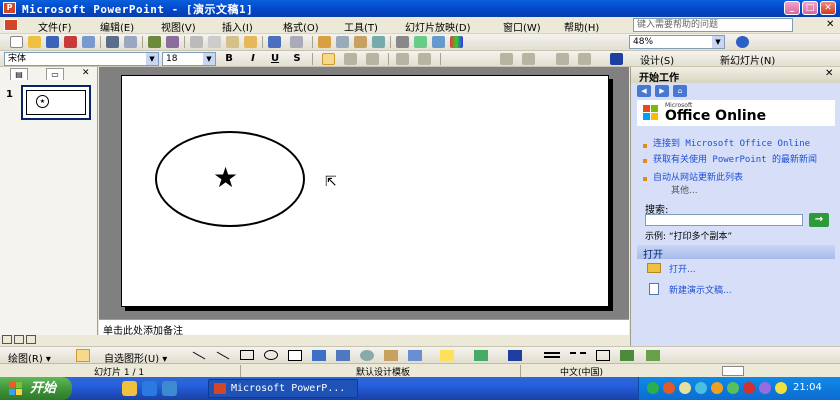  What do you see at coordinates (83, 355) in the screenshot?
I see `select-pointer-icon` at bounding box center [83, 355].